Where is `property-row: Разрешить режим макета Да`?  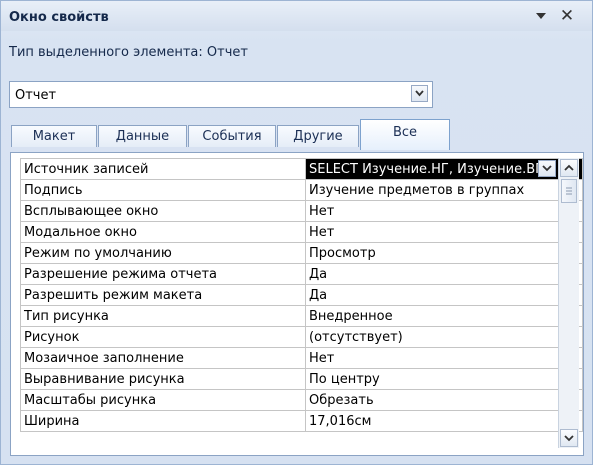
property-row: Разрешить режим макета Да is located at coordinates (301, 295).